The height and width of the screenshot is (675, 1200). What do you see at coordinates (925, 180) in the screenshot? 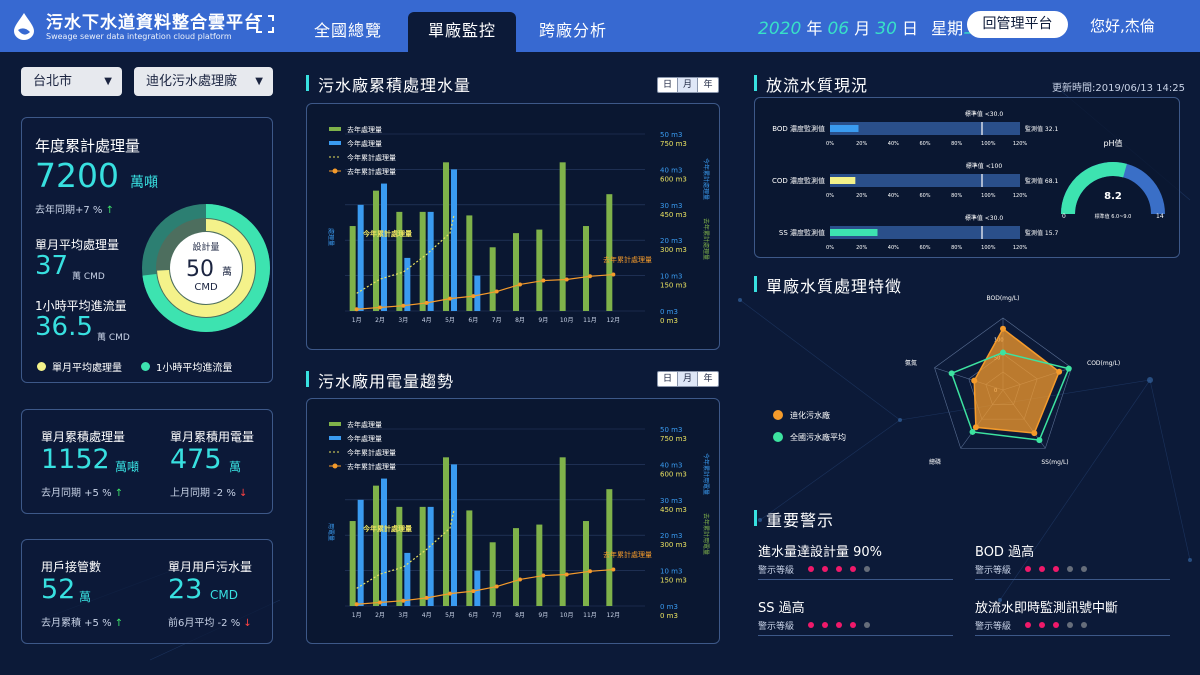
I see `quality-bar-track` at bounding box center [925, 180].